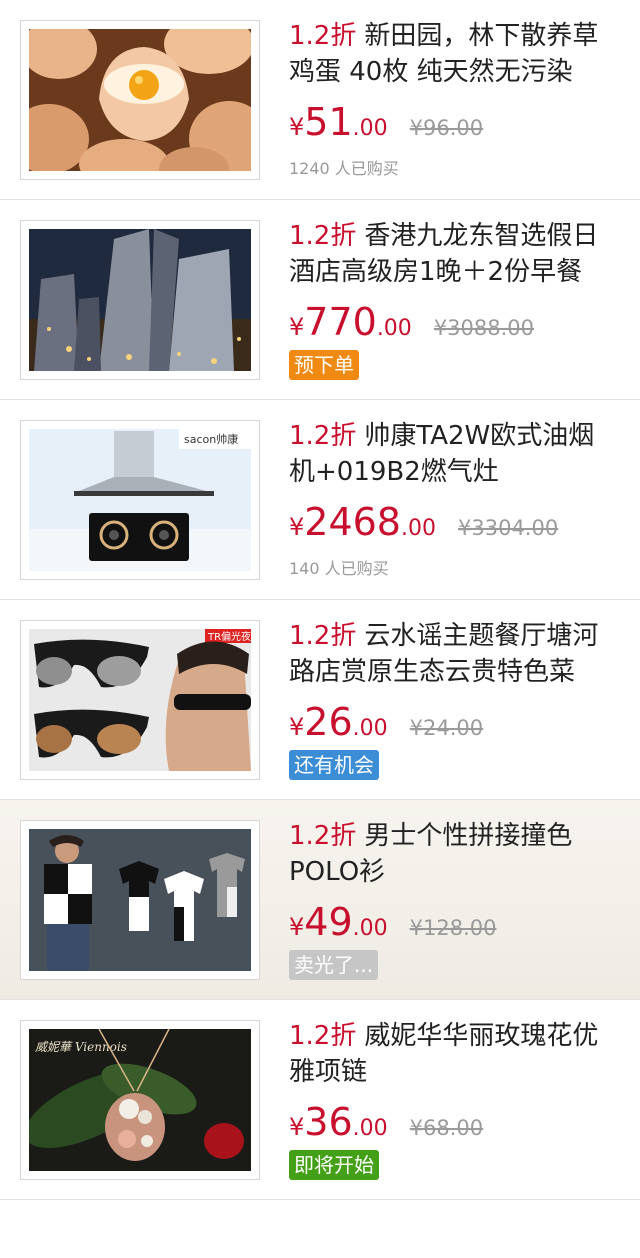 Image resolution: width=640 pixels, height=1258 pixels. Describe the element at coordinates (446, 1128) in the screenshot. I see `original-price: ¥68.00` at that location.